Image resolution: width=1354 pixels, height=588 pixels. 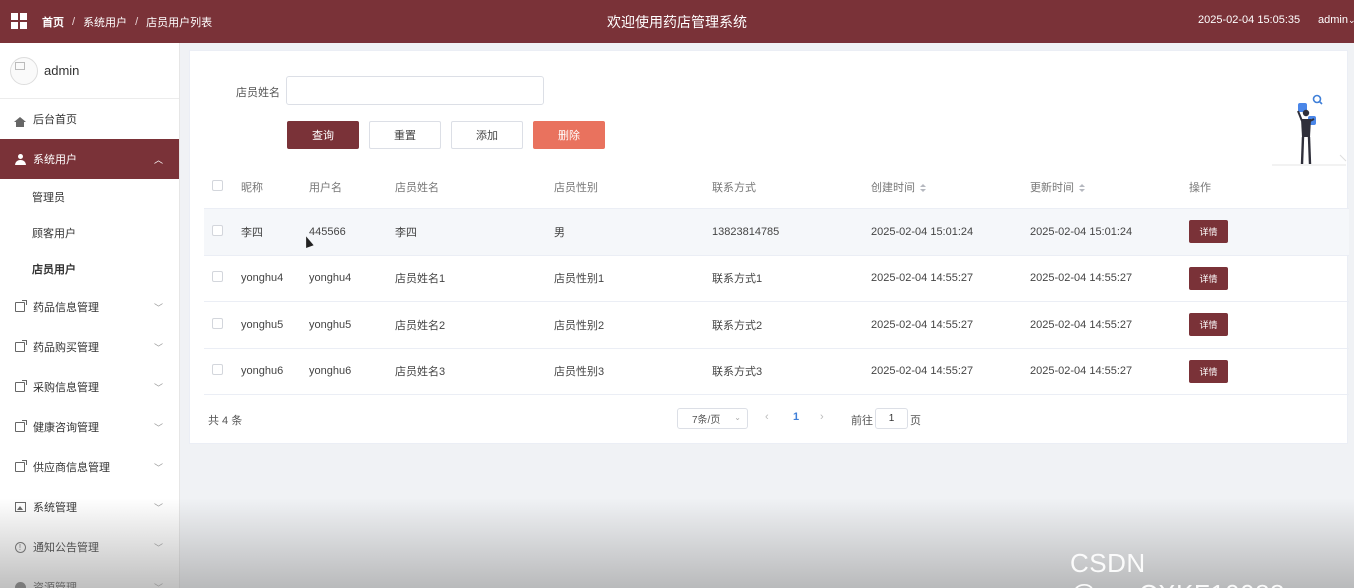 I want to click on avatar, so click(x=24, y=70).